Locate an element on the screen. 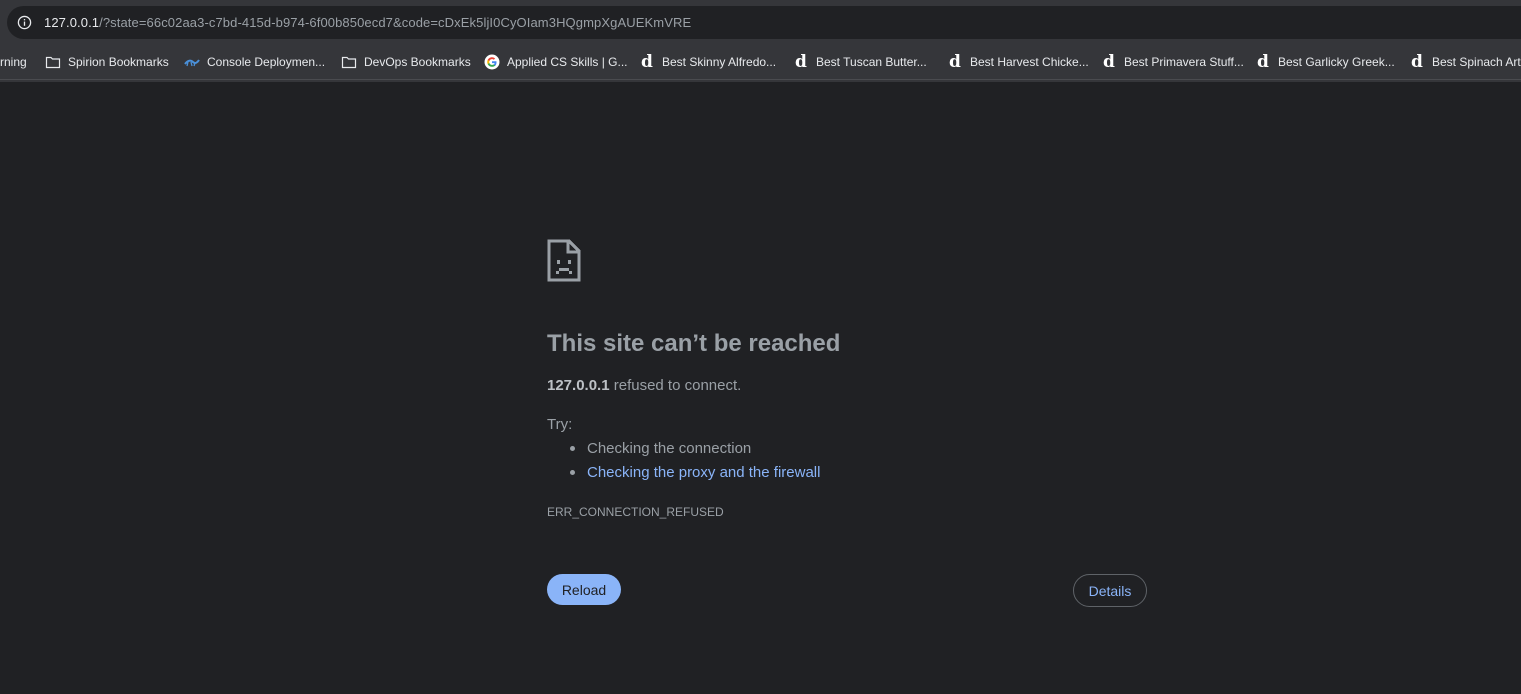 Image resolution: width=1521 pixels, height=694 pixels. reload-button: Reload is located at coordinates (584, 589).